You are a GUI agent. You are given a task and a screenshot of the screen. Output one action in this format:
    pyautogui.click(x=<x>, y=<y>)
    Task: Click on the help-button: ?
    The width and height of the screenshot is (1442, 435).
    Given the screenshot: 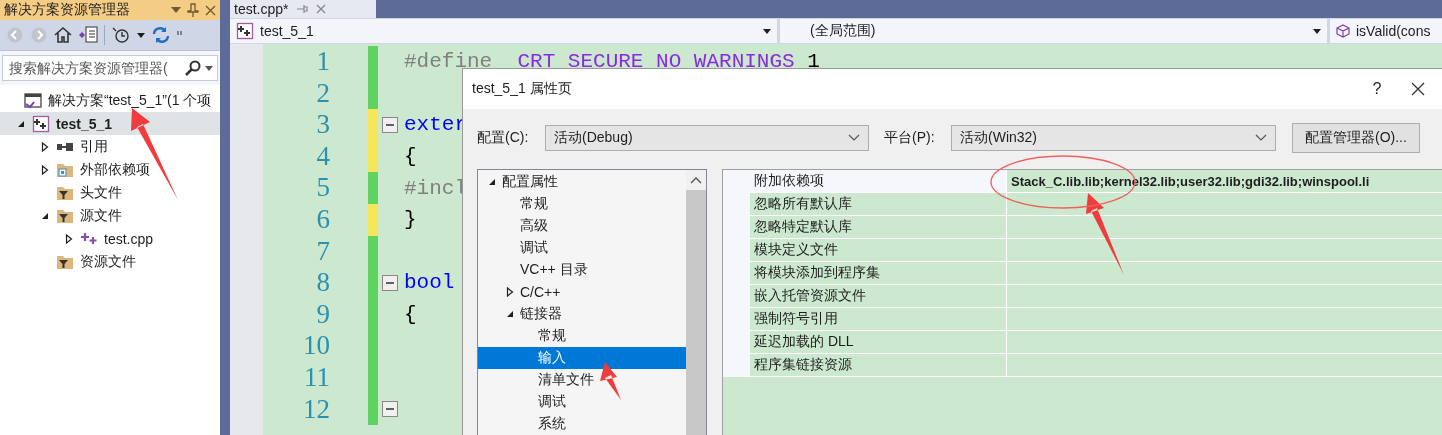 What is the action you would take?
    pyautogui.click(x=1377, y=89)
    